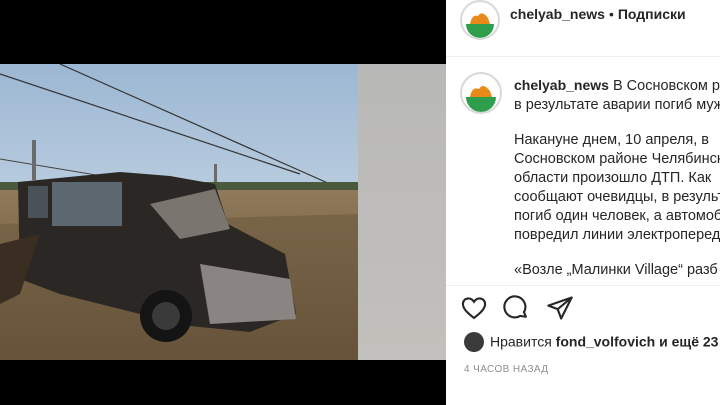  Describe the element at coordinates (561, 85) in the screenshot. I see `caption-username: chelyab_news` at that location.